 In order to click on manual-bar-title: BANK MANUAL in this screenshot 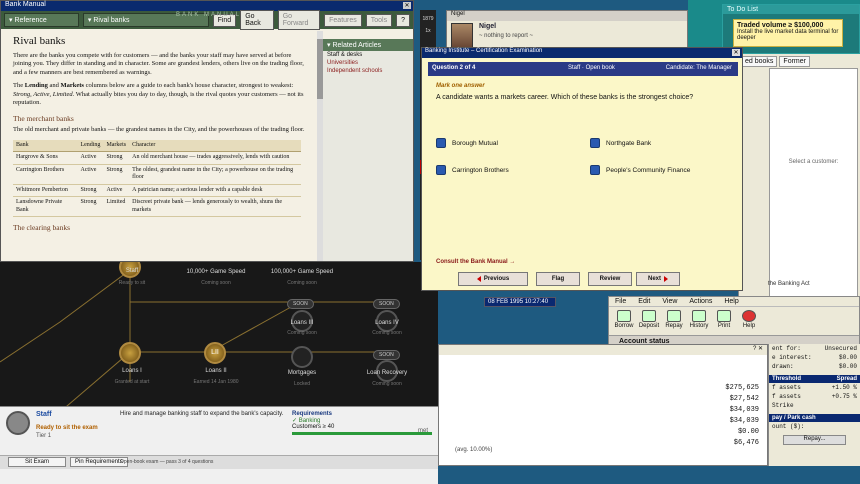, I will do `click(209, 15)`.